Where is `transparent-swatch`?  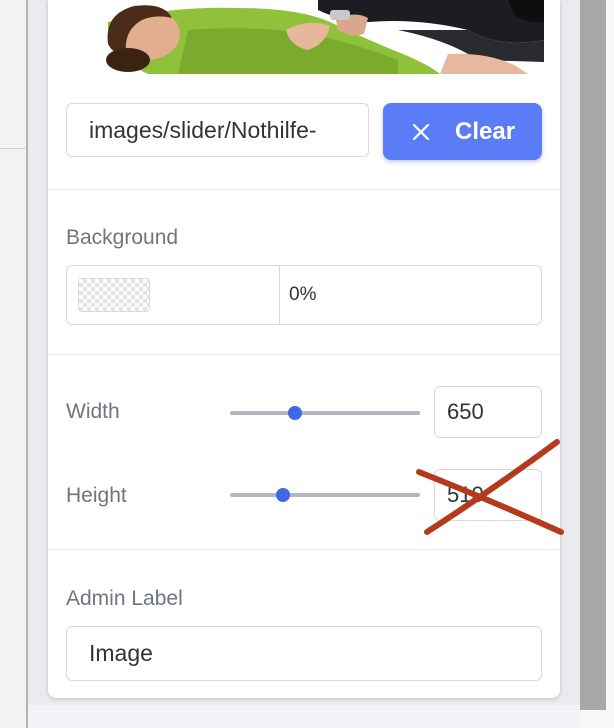
transparent-swatch is located at coordinates (114, 295).